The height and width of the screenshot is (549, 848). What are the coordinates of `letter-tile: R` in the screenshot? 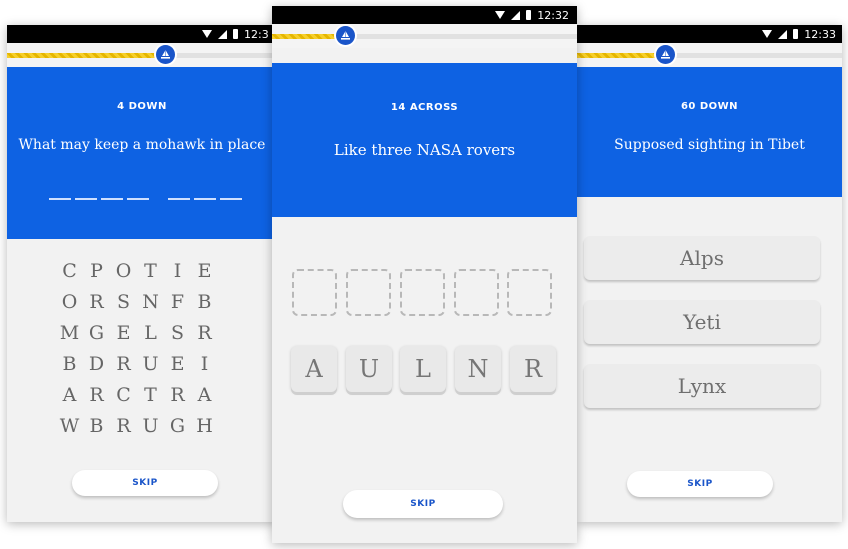 It's located at (533, 369).